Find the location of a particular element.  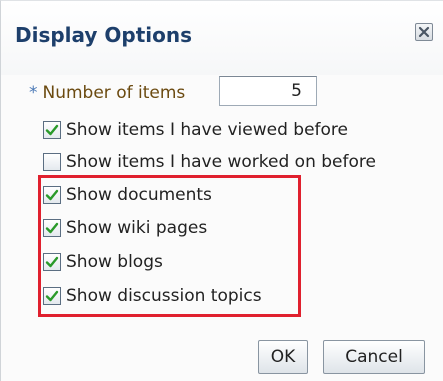

number-of-items-row: * Number of items is located at coordinates (107, 93).